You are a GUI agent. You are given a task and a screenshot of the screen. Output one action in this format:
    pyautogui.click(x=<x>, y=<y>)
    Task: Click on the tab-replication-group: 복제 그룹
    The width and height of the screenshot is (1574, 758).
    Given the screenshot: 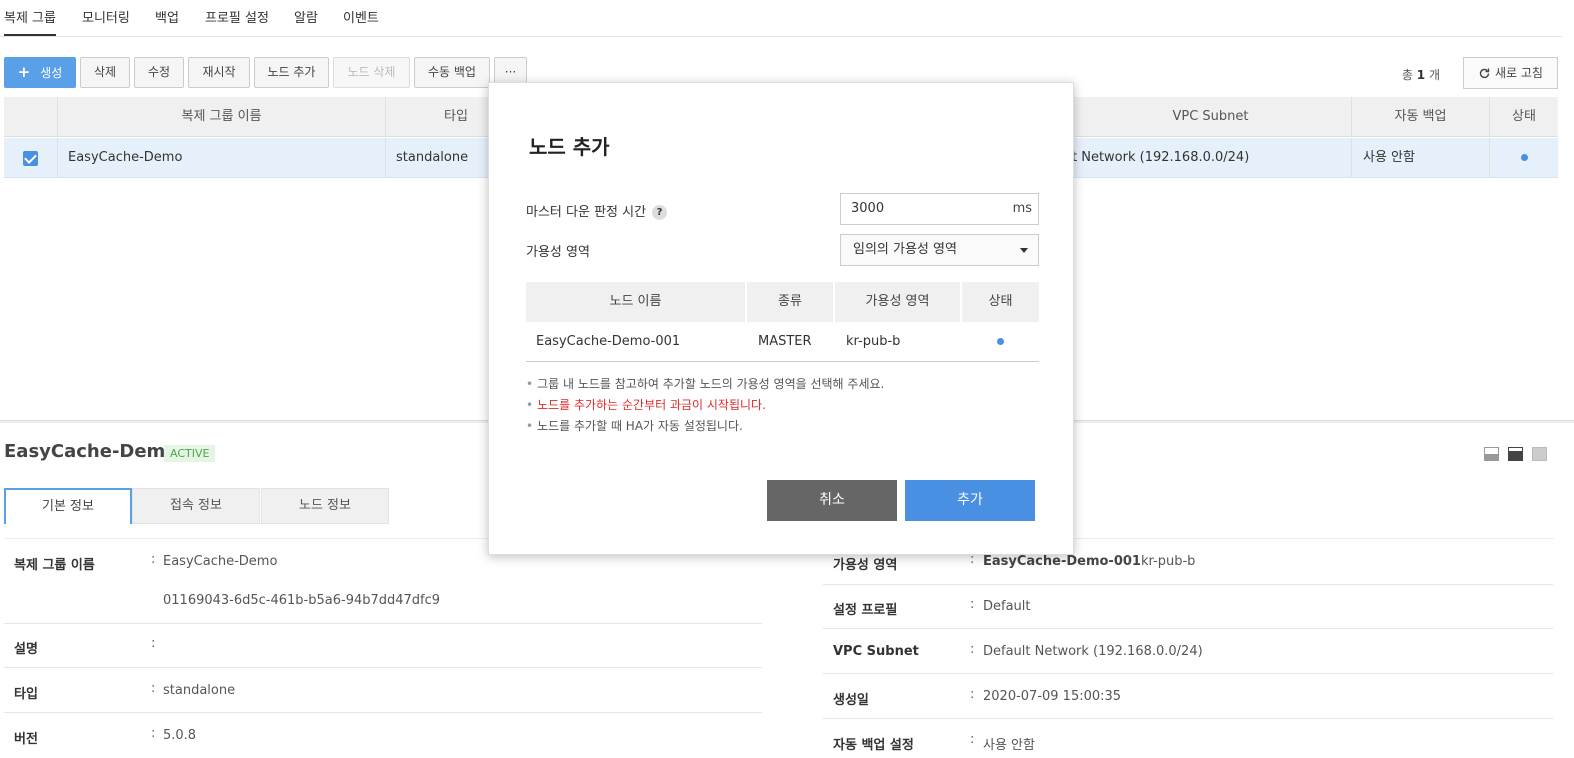 What is the action you would take?
    pyautogui.click(x=30, y=21)
    